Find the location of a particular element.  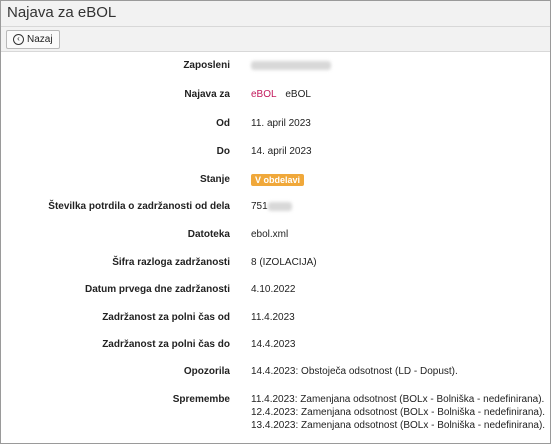

stevilka-value: 751 is located at coordinates (266, 206).